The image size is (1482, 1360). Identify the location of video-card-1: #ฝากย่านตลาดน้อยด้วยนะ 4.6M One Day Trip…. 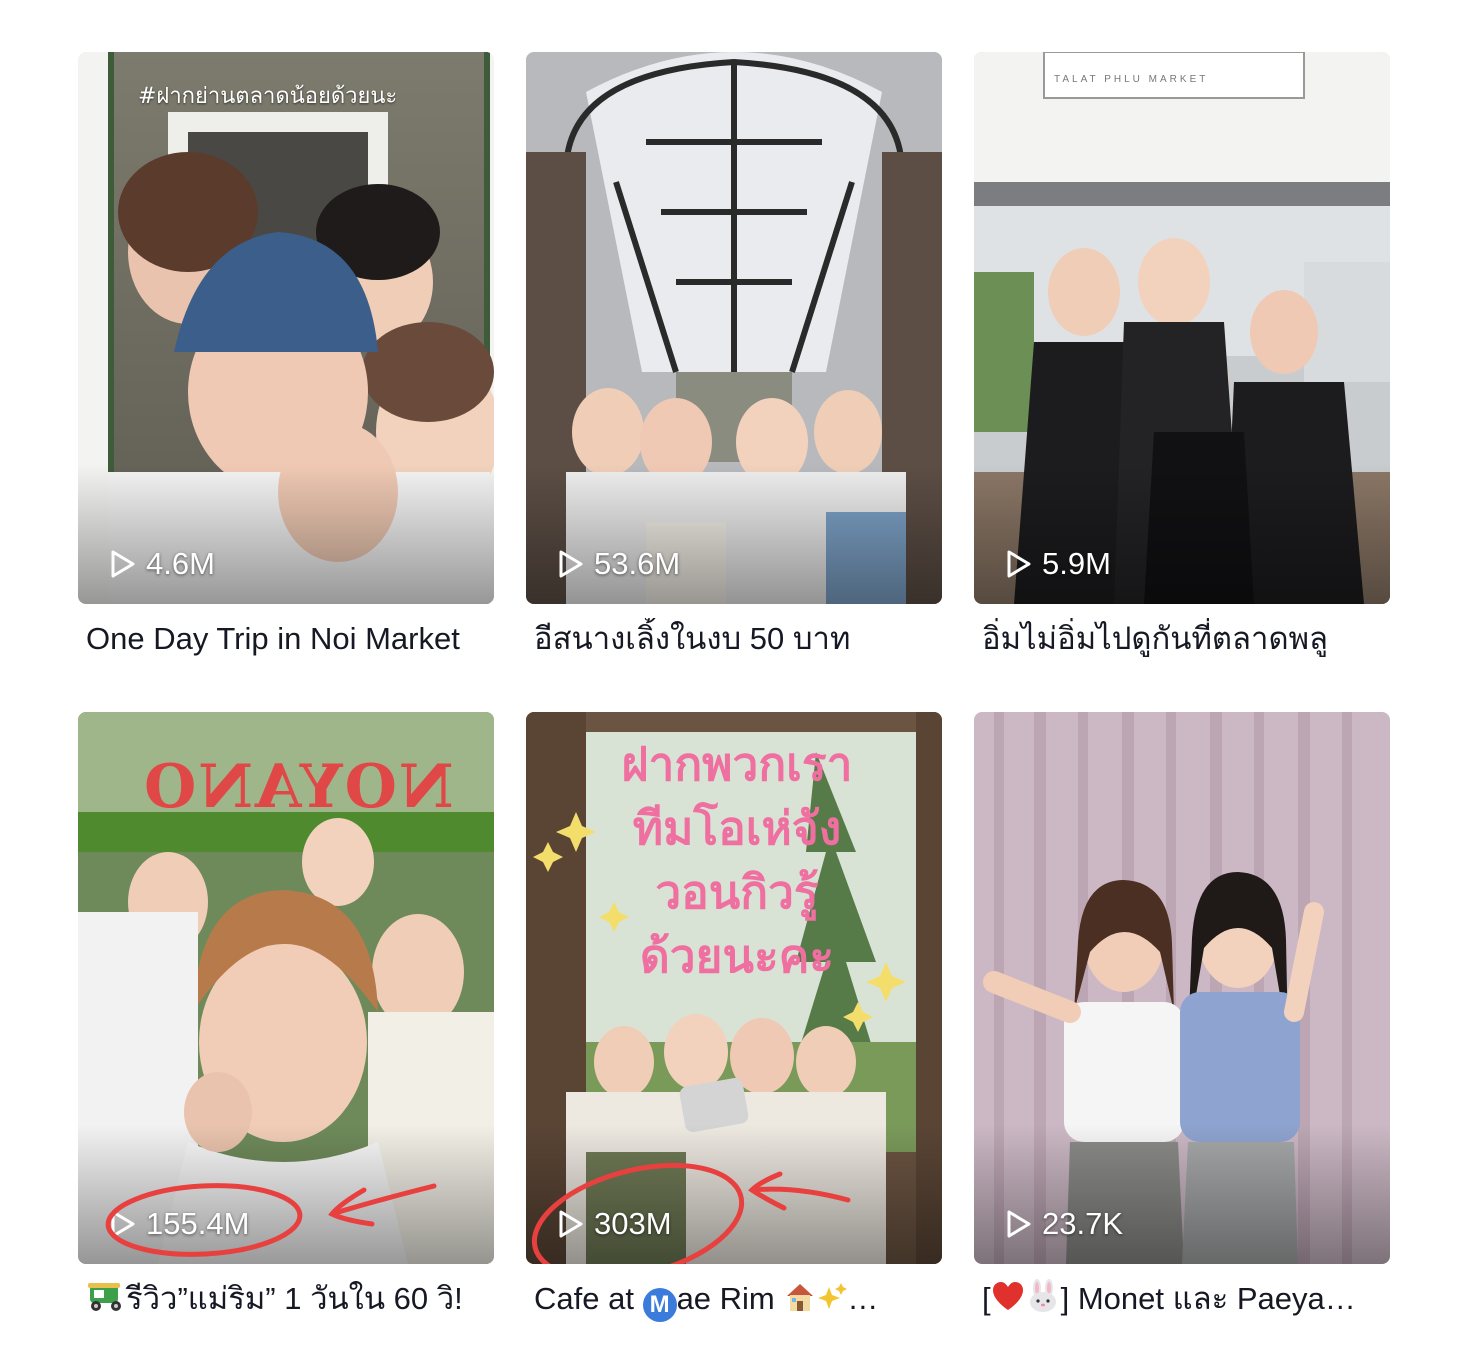
(286, 362).